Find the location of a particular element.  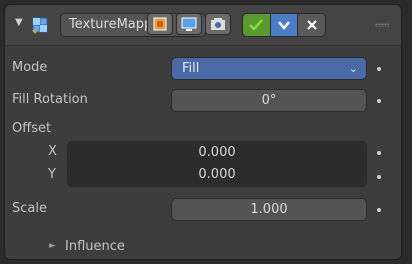

apply-check-icon is located at coordinates (256, 25).